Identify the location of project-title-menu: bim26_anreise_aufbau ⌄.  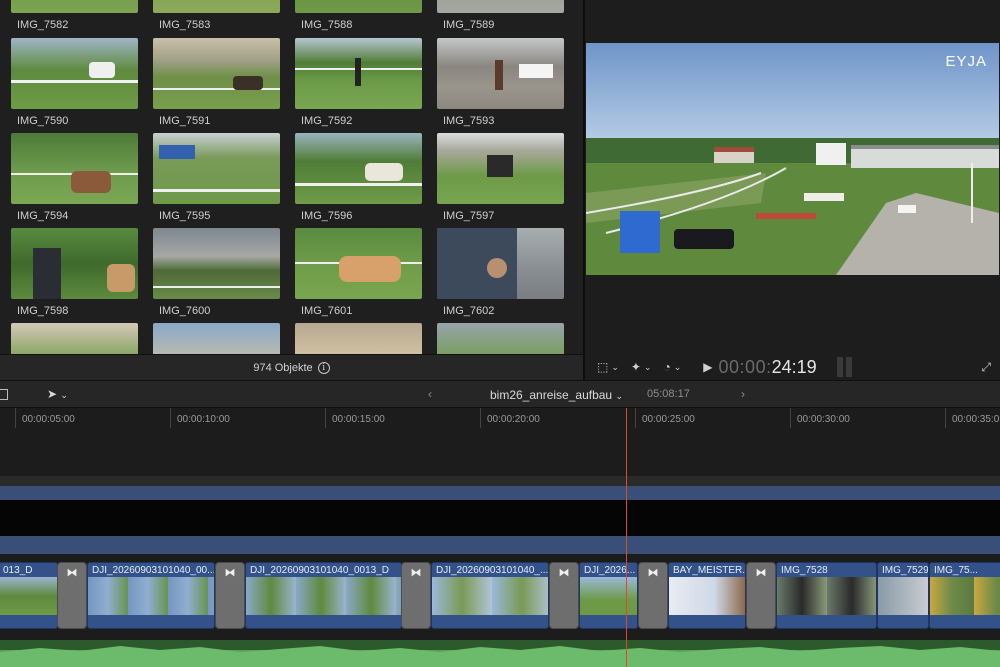
(556, 395).